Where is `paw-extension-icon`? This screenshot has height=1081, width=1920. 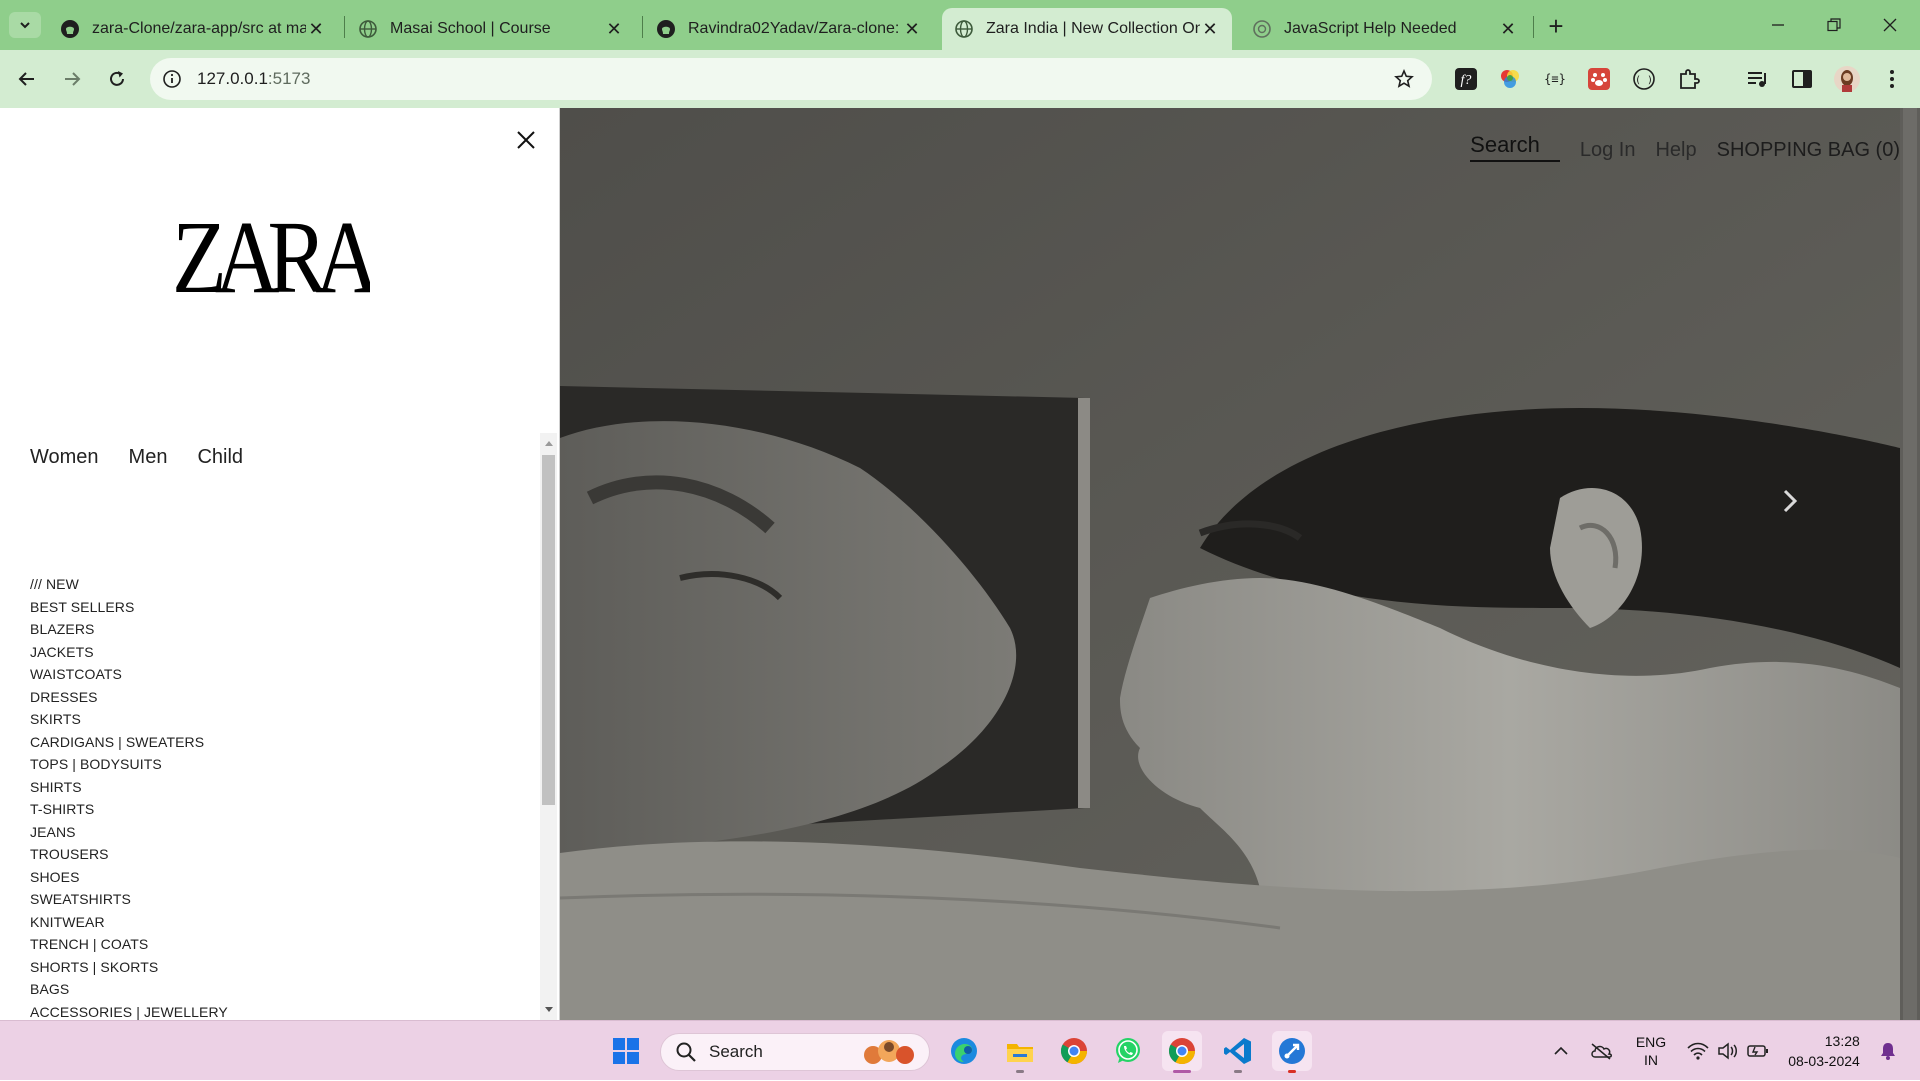 paw-extension-icon is located at coordinates (1599, 79).